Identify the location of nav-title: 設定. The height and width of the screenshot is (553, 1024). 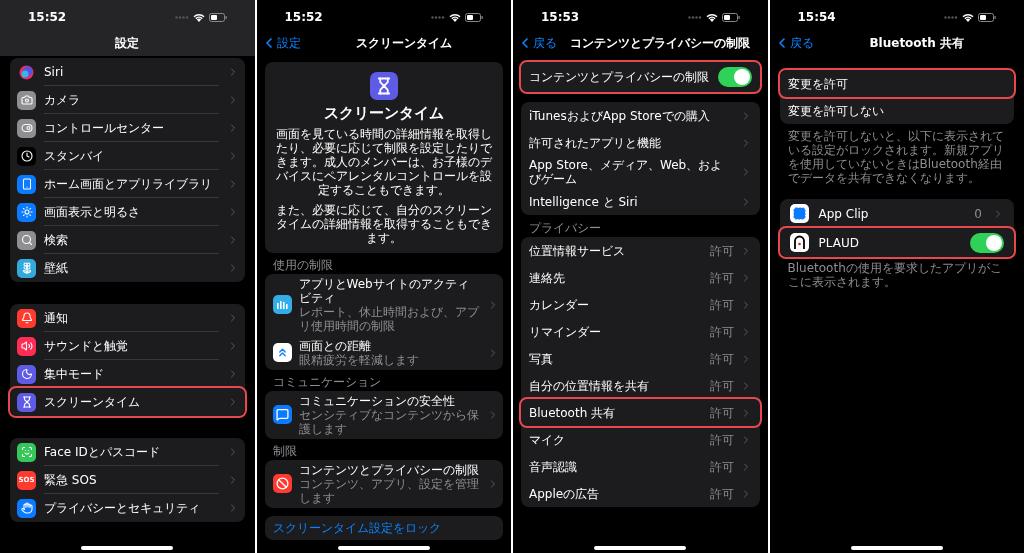
(127, 43).